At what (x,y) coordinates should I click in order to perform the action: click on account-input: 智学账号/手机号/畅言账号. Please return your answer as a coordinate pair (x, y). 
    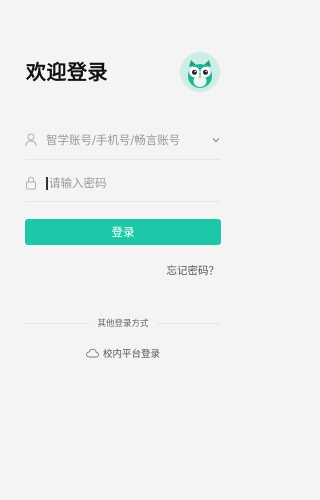
    Looking at the image, I should click on (128, 140).